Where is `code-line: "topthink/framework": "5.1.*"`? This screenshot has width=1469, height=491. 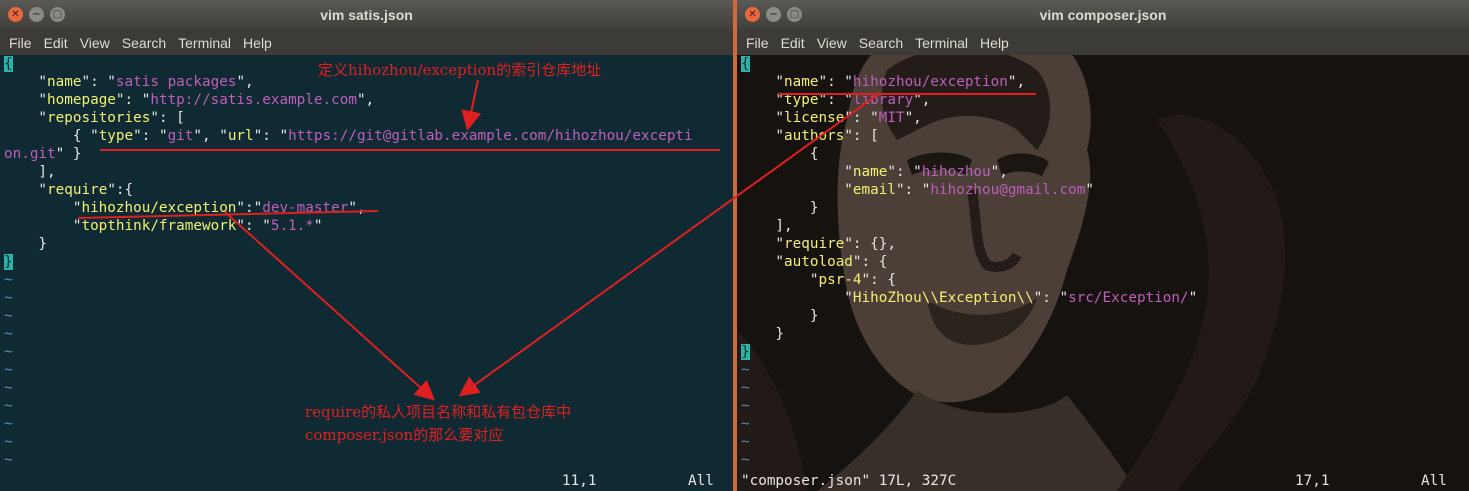 code-line: "topthink/framework": "5.1.*" is located at coordinates (348, 226).